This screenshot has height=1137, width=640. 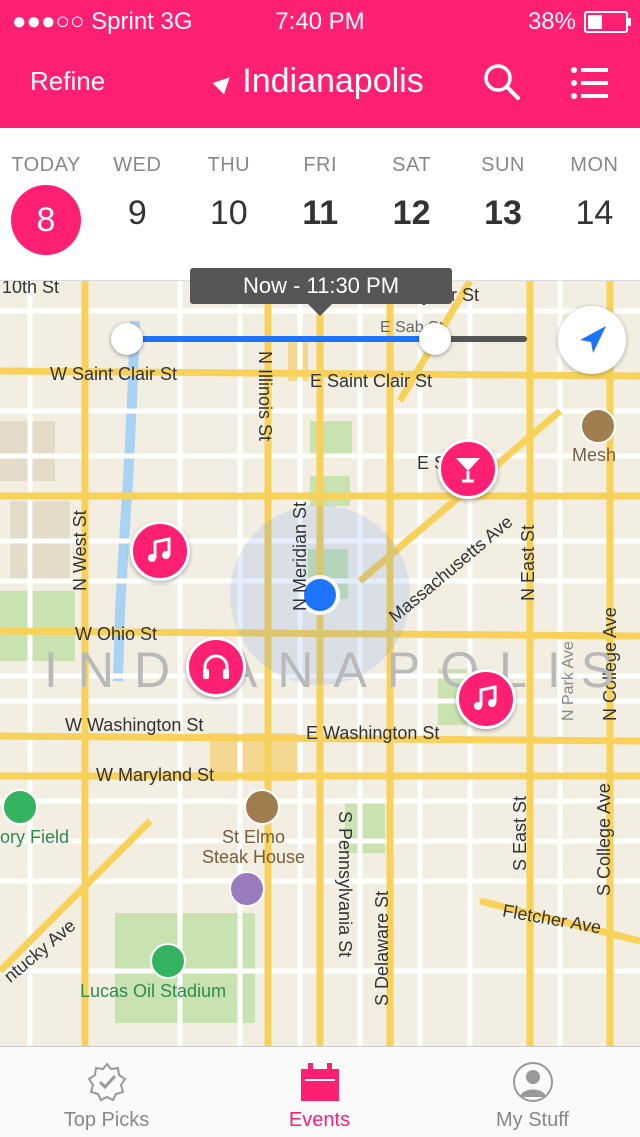 I want to click on time-range-fill, so click(x=281, y=339).